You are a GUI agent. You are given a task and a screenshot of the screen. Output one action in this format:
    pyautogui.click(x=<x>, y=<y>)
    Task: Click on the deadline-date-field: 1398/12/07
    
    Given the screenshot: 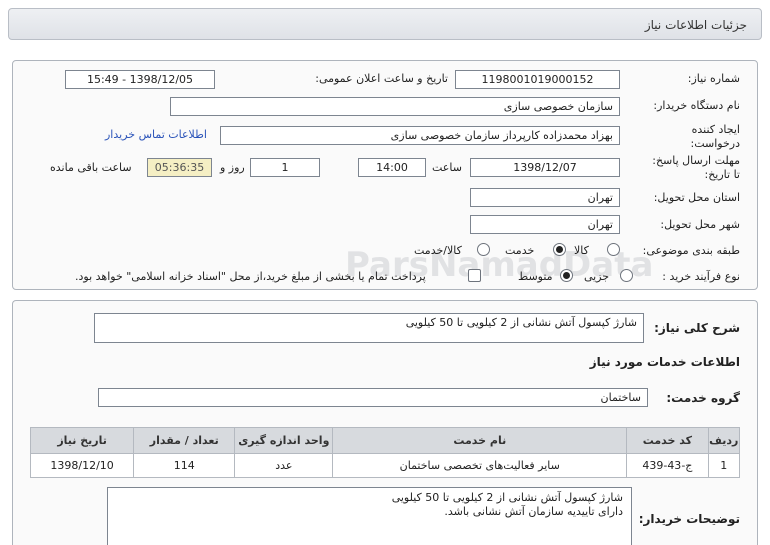 What is the action you would take?
    pyautogui.click(x=545, y=167)
    